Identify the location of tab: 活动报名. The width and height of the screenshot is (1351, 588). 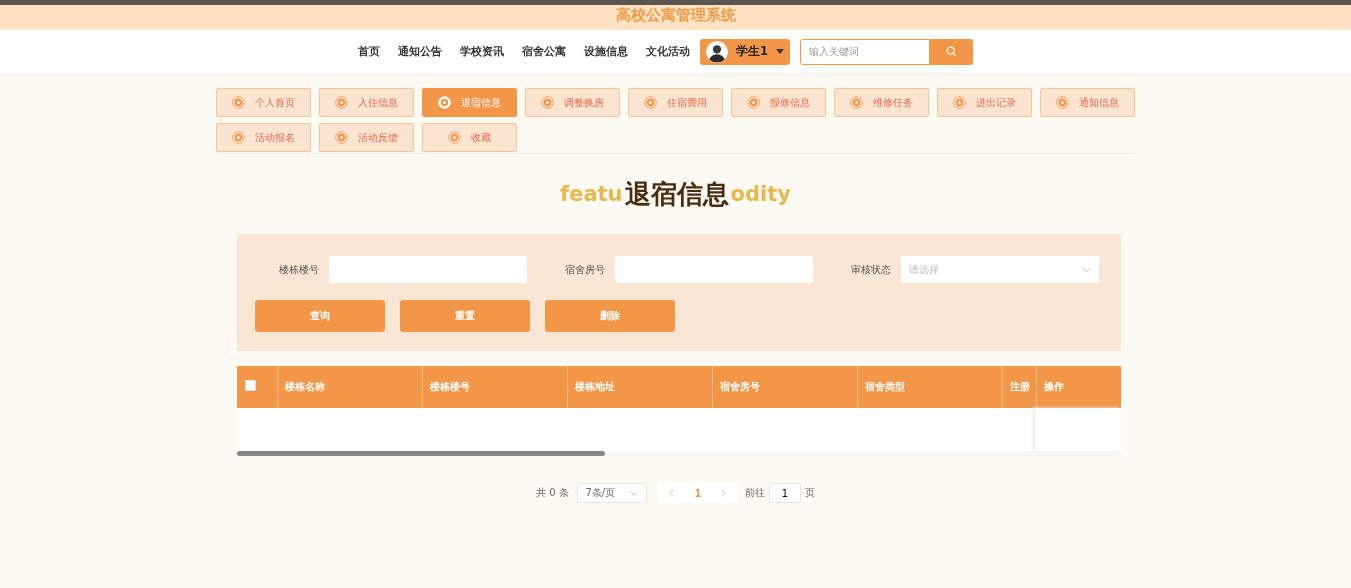
(263, 137).